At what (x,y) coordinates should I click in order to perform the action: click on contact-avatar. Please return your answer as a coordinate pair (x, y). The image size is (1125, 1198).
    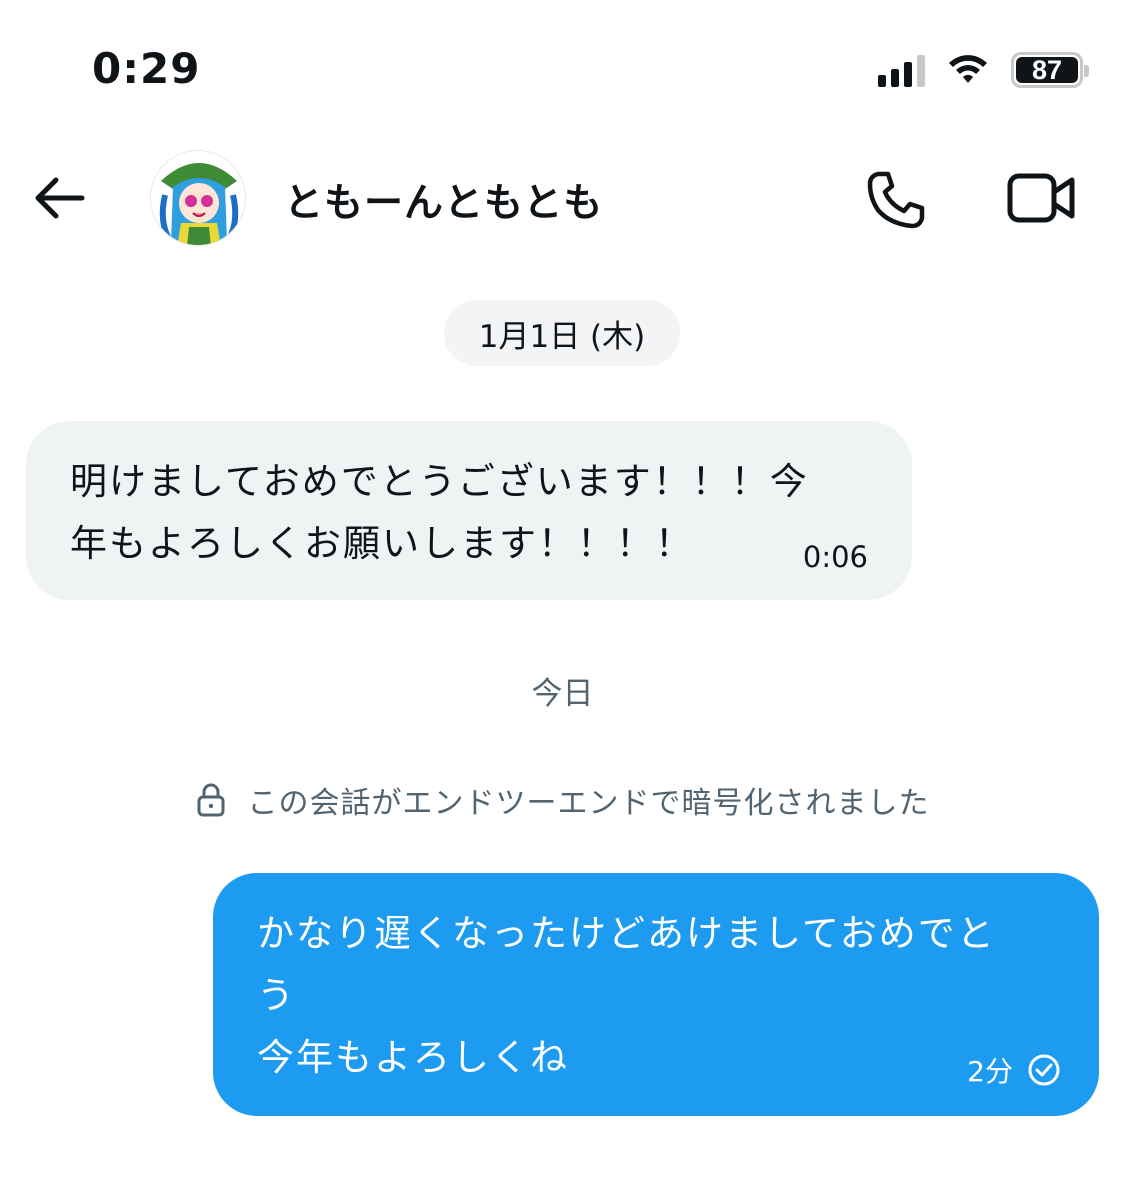
    Looking at the image, I should click on (198, 198).